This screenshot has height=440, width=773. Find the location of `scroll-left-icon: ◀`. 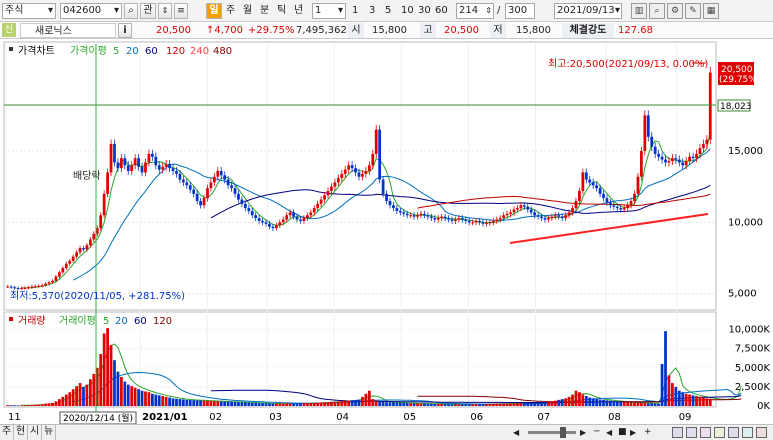

scroll-left-icon: ◀ is located at coordinates (518, 432).